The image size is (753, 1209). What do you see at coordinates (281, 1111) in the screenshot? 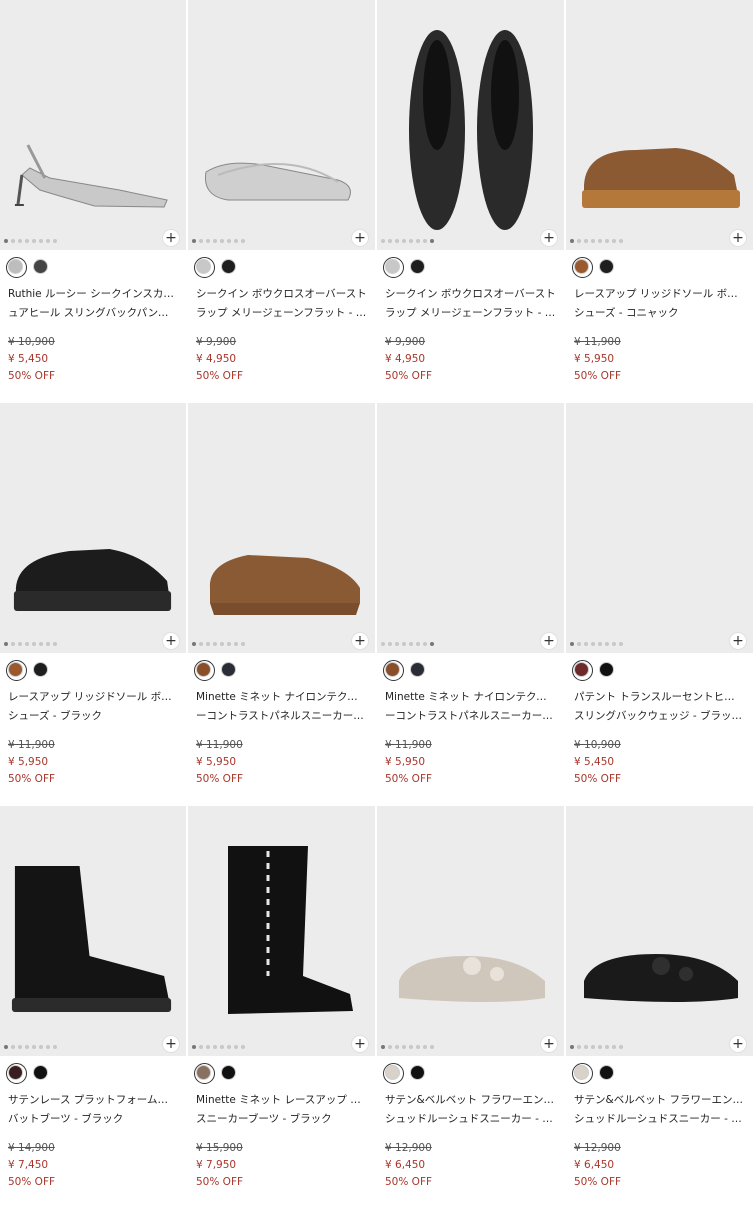
I see `product-name: Minette ミネット レースアップ ロング スニーカーブーツ - ブラック` at bounding box center [281, 1111].